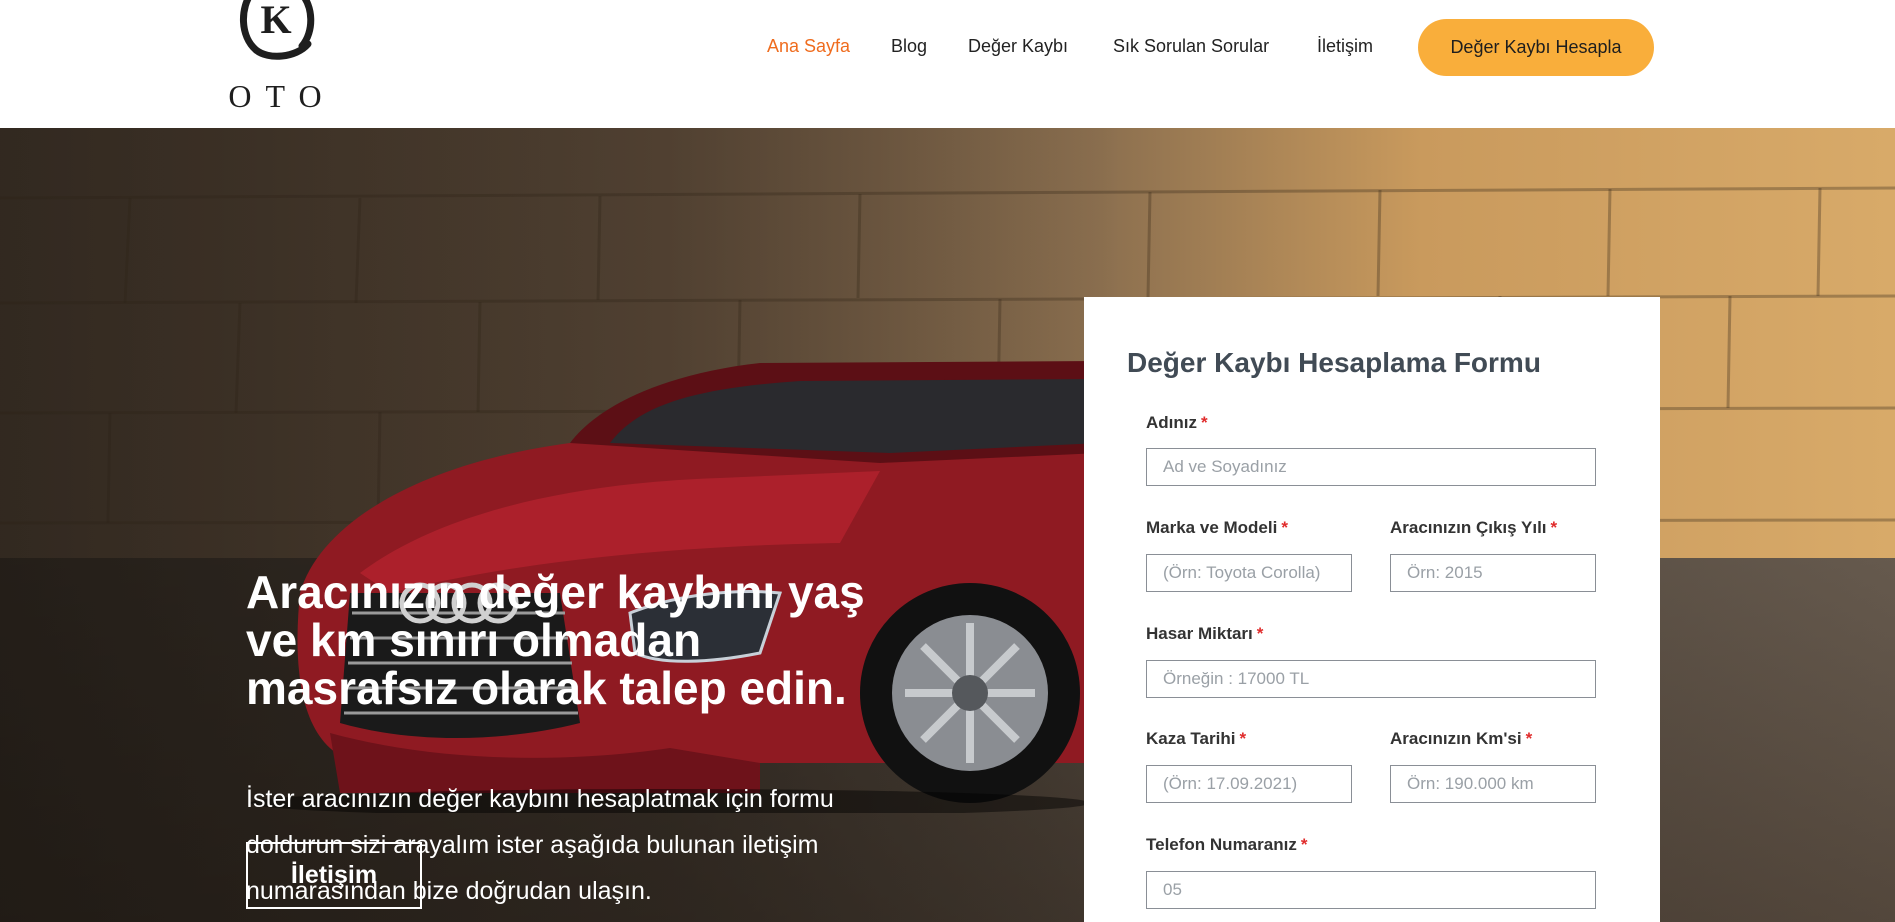 This screenshot has height=922, width=1895. Describe the element at coordinates (282, 96) in the screenshot. I see `logo-text: OTO` at that location.